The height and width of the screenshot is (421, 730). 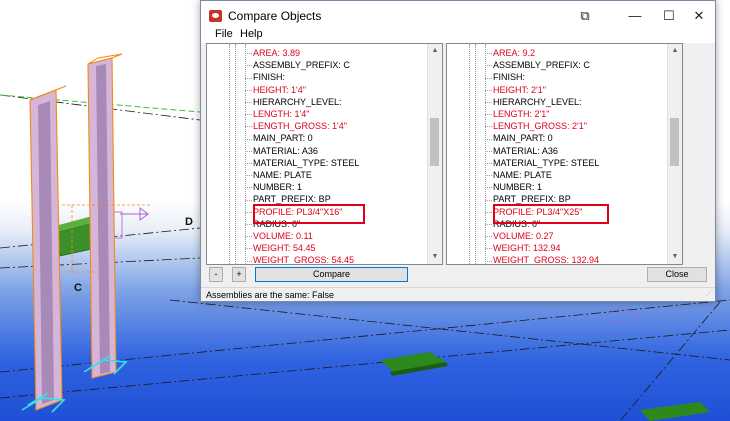 What do you see at coordinates (635, 16) in the screenshot?
I see `minimize-icon: —` at bounding box center [635, 16].